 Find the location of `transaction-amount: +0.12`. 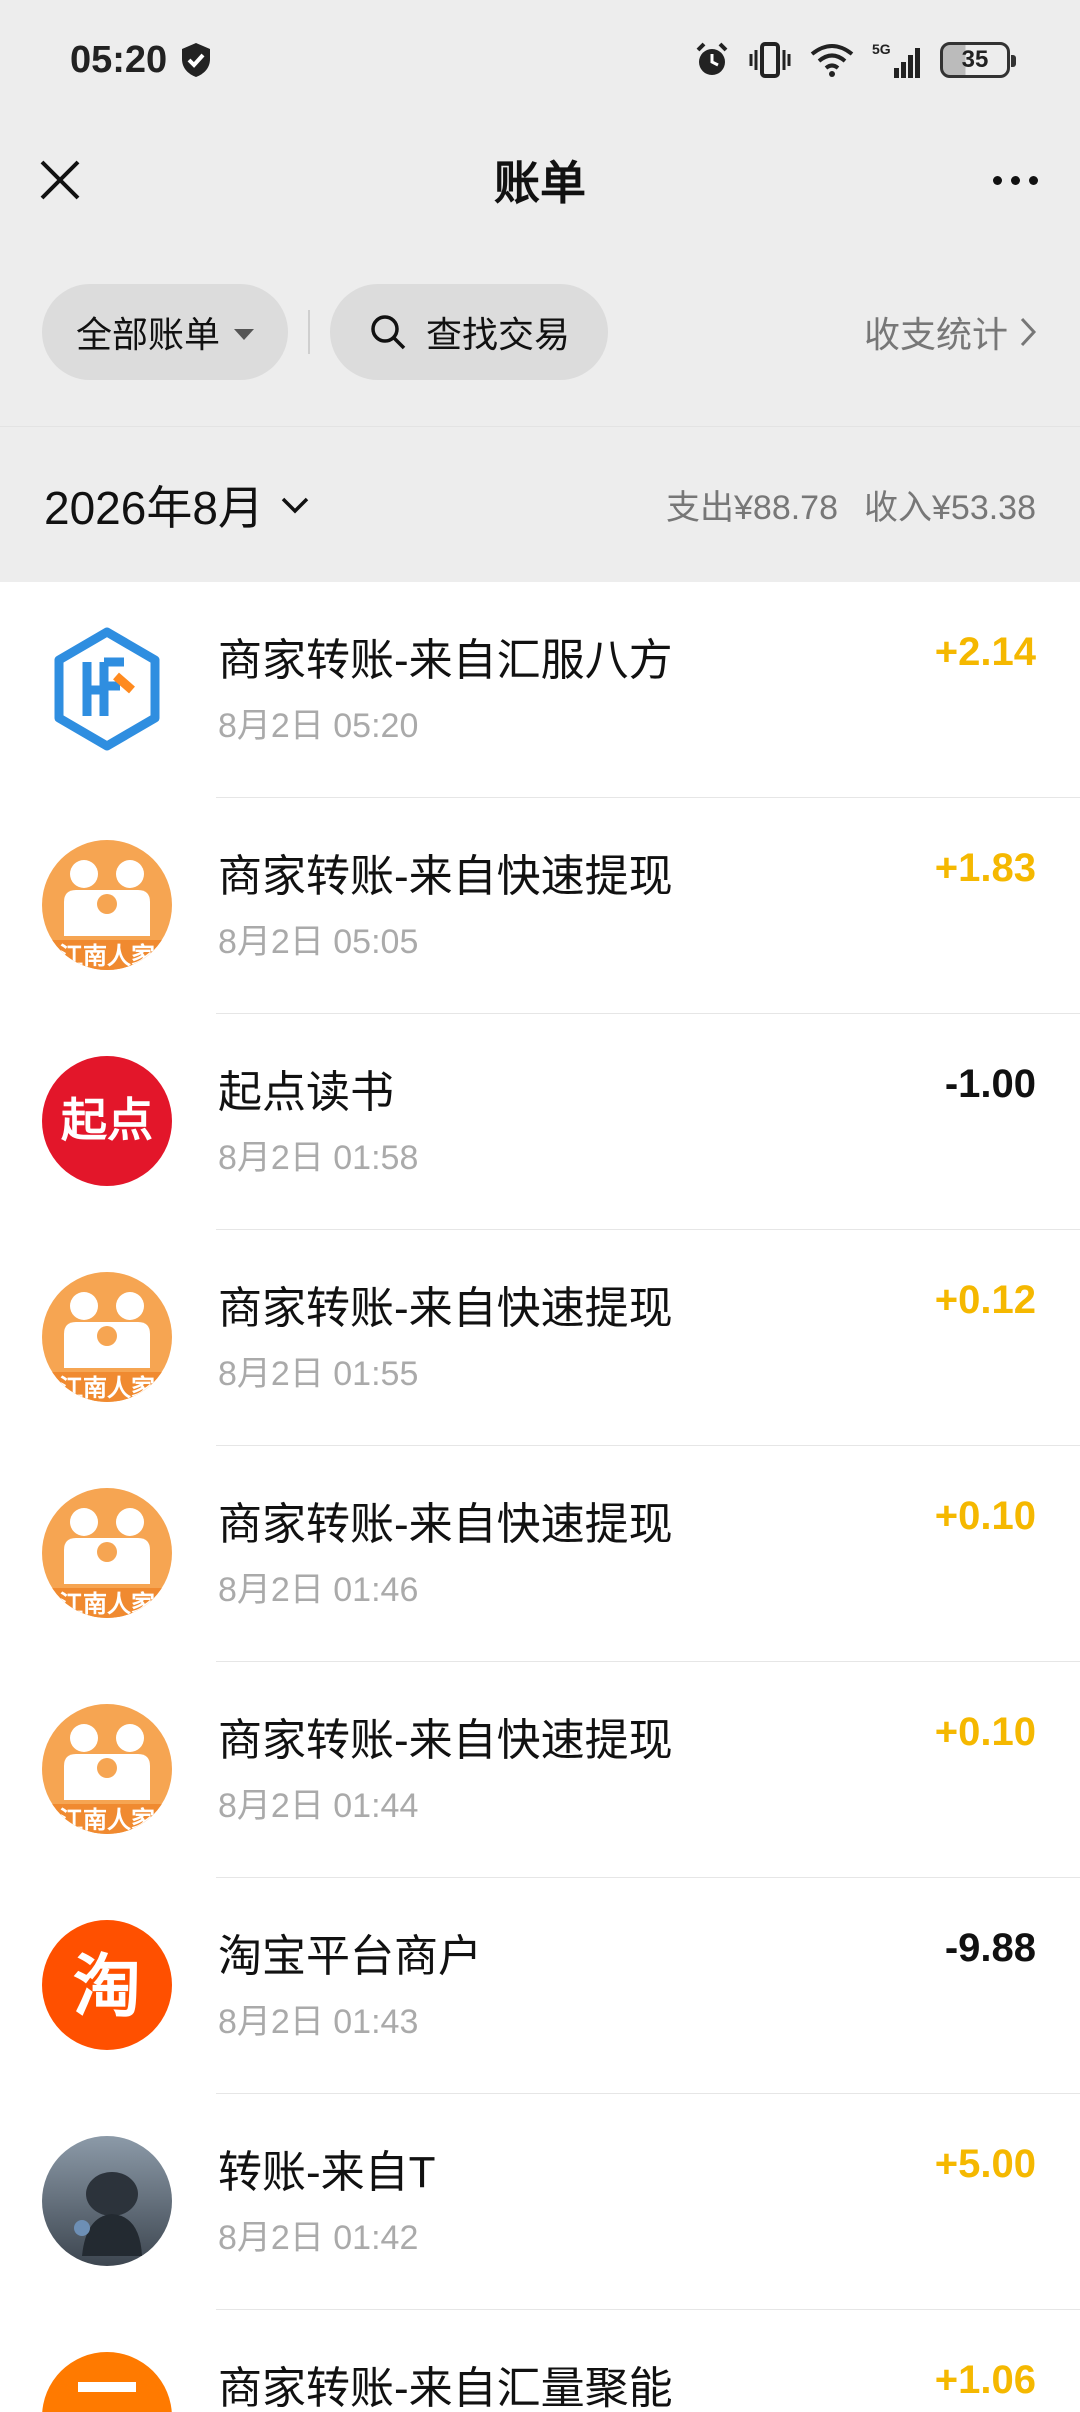

transaction-amount: +0.12 is located at coordinates (985, 1300).